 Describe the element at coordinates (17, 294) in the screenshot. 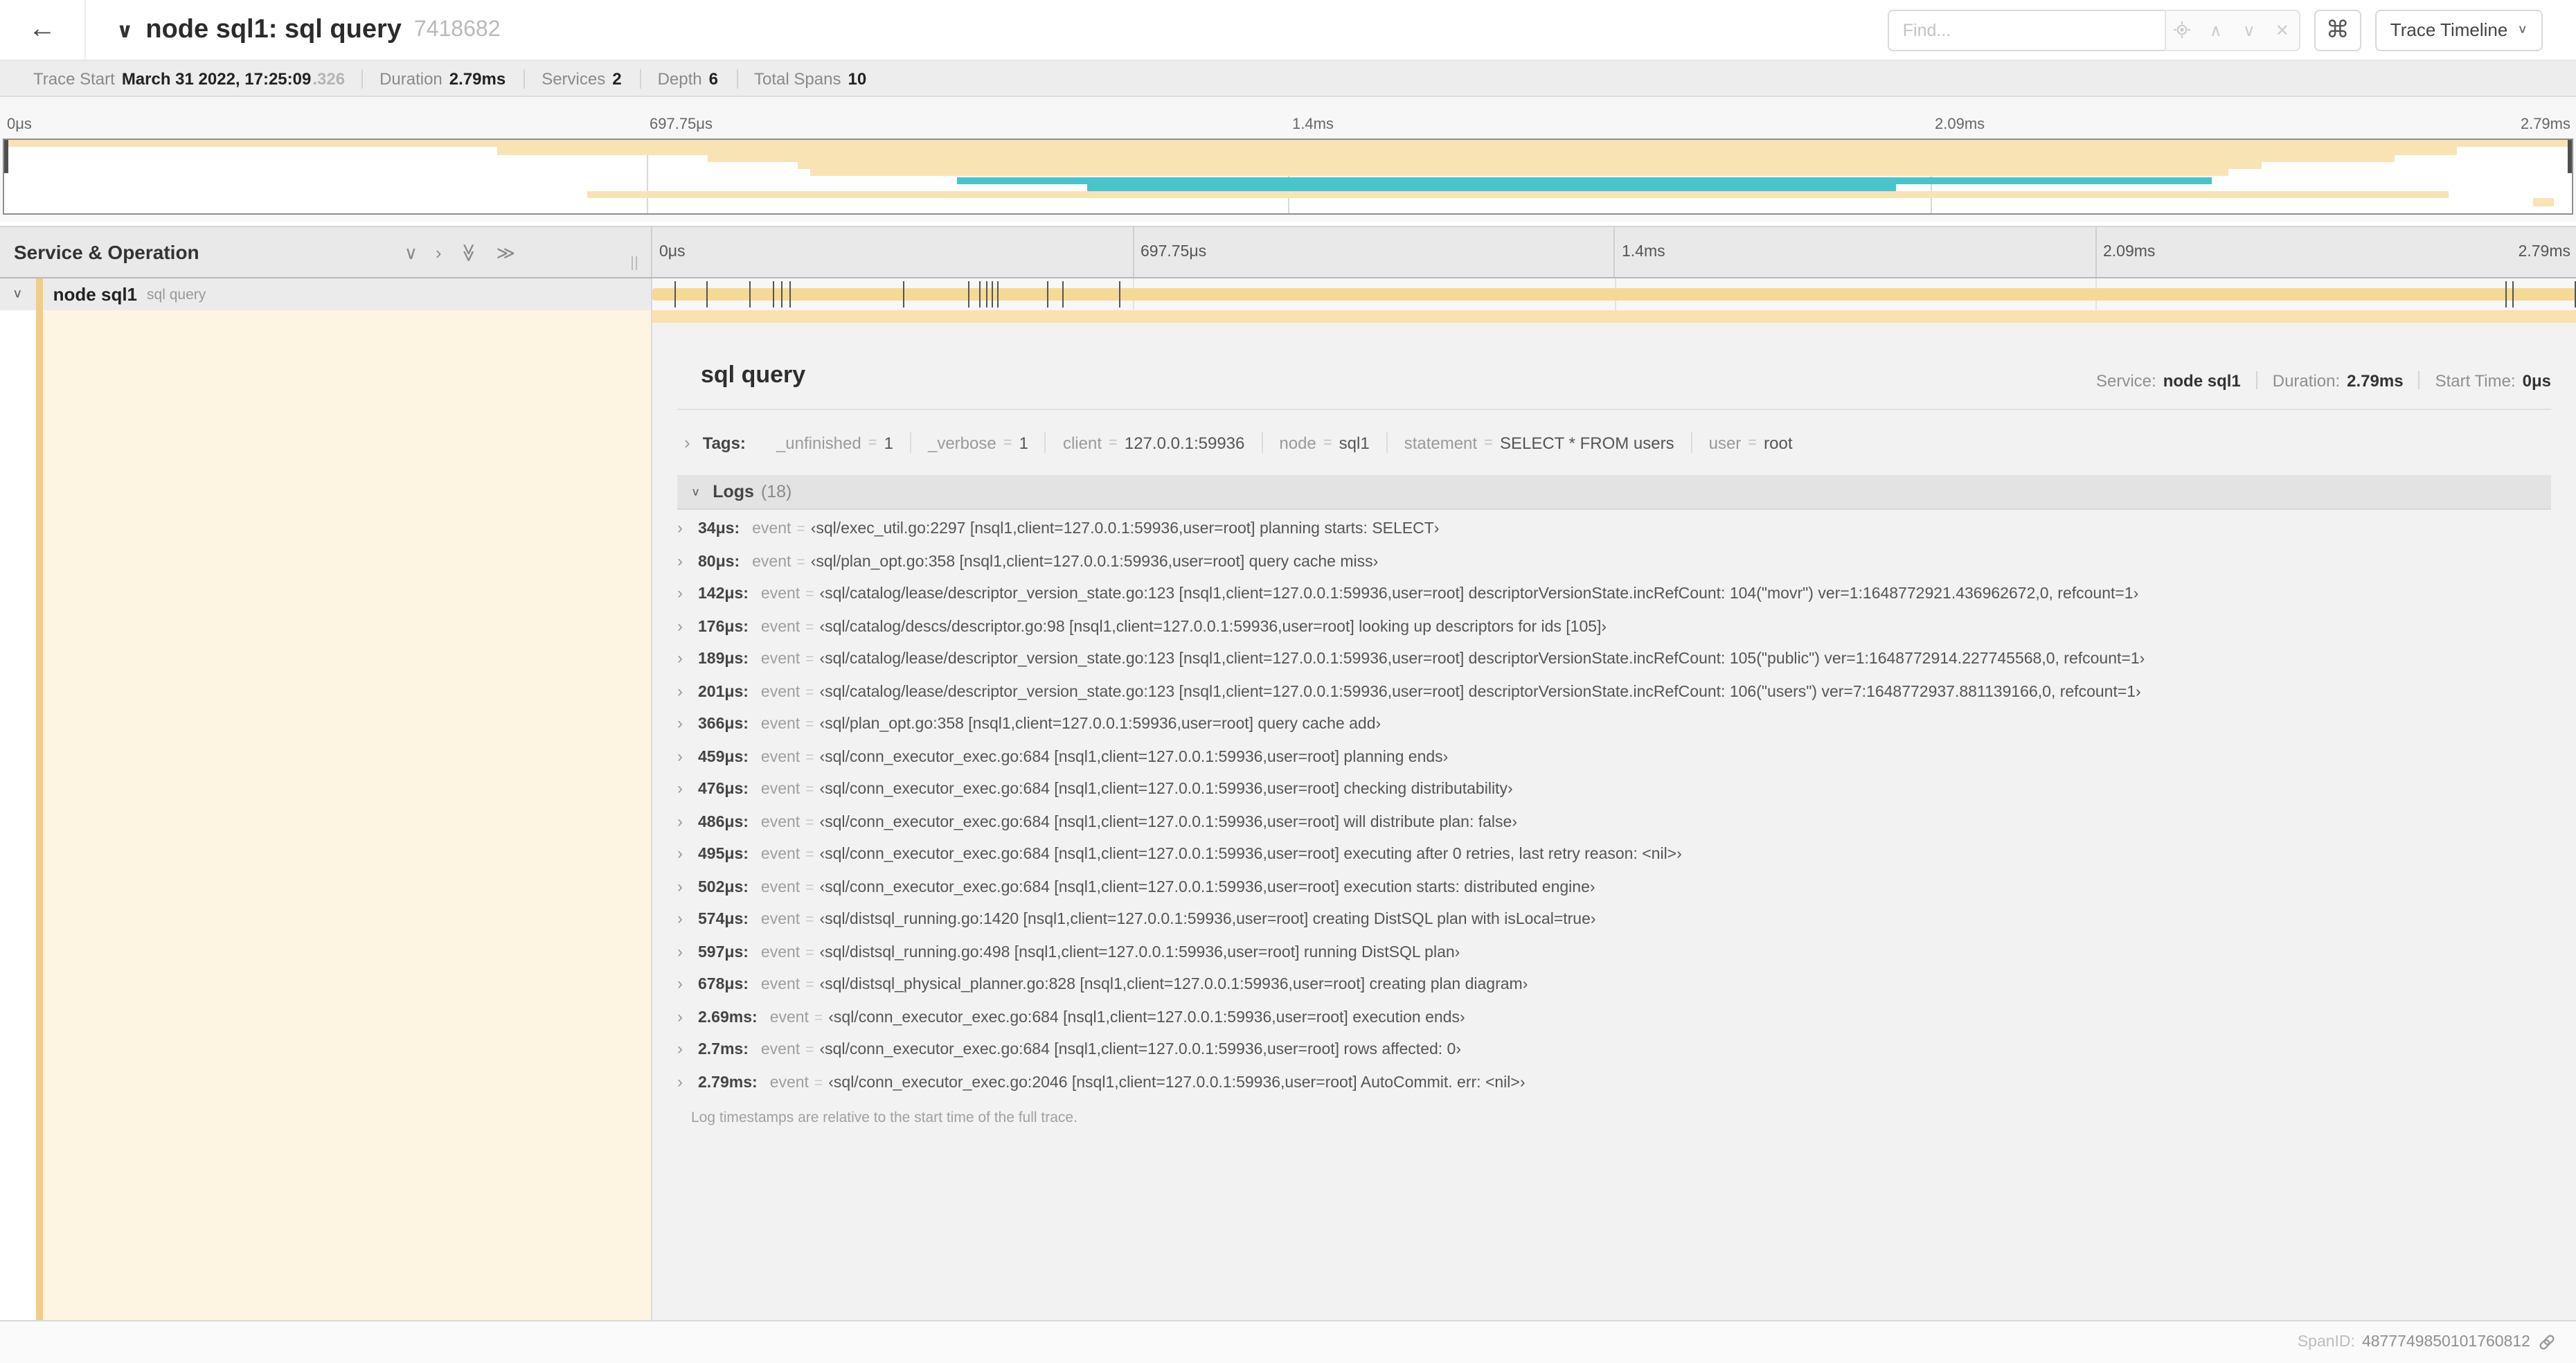

I see `collapse-span-icon: ∨` at that location.